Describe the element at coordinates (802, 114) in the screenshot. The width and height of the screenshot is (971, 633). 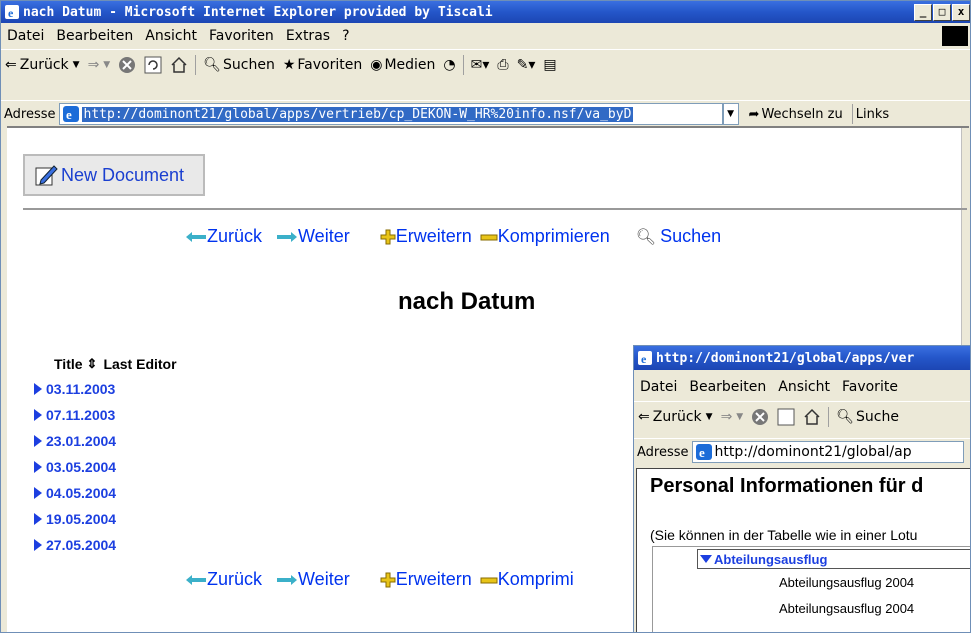
I see `go-label: Wechseln zu` at that location.